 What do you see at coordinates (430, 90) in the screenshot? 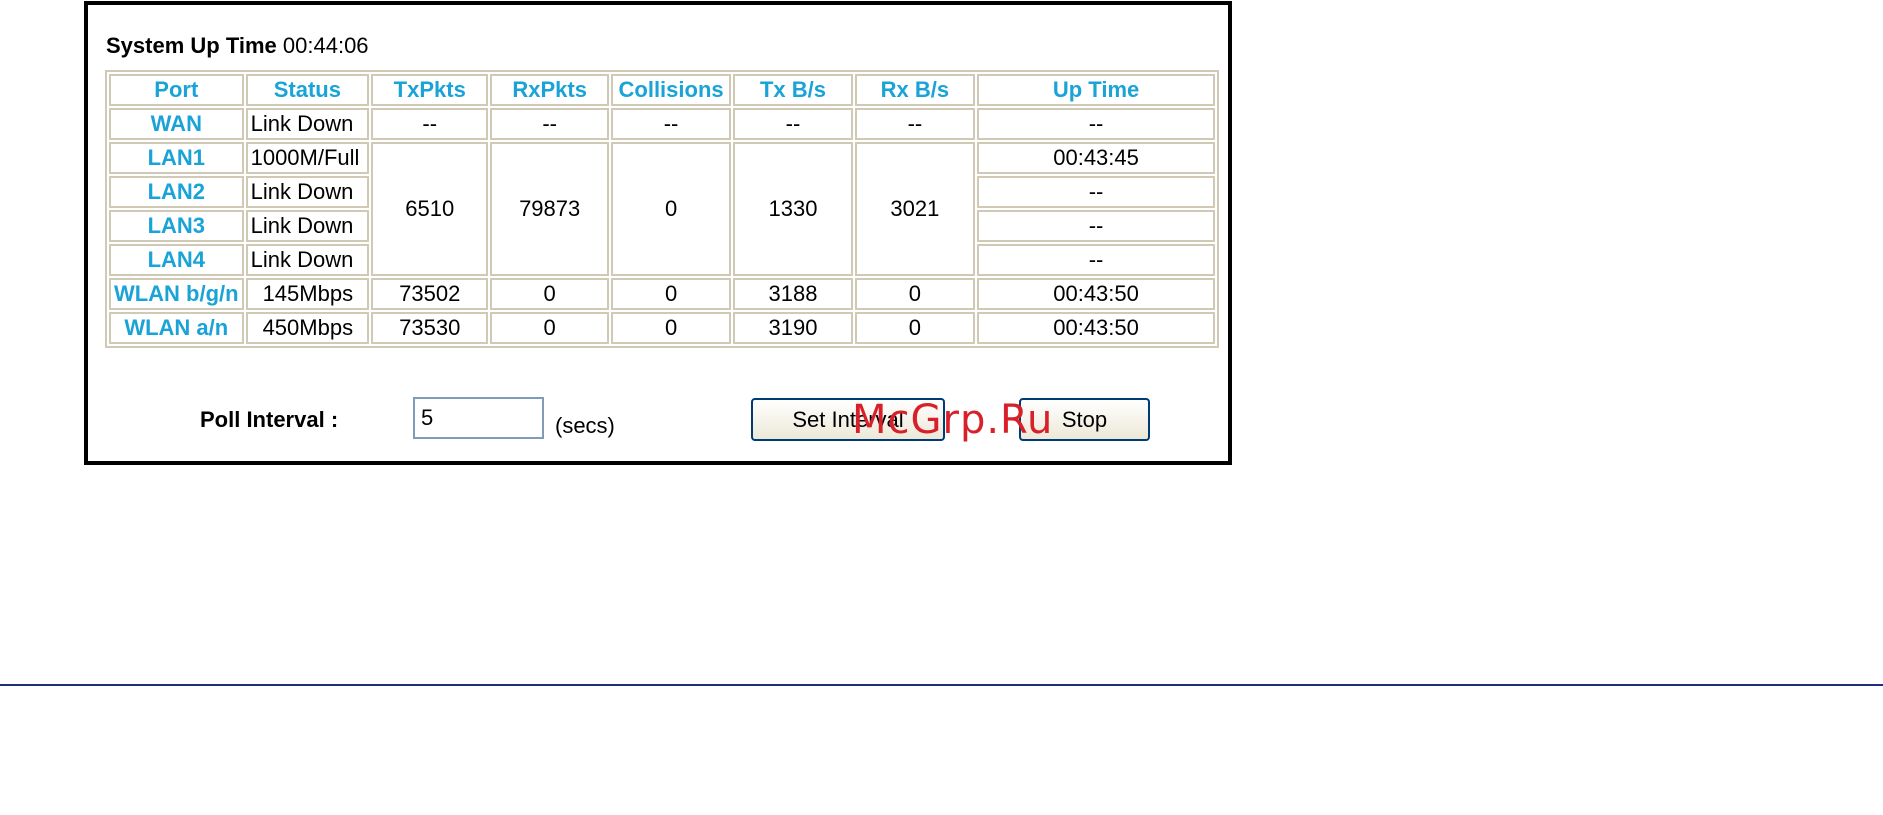
I see `header-txpkts: TxPkts` at bounding box center [430, 90].